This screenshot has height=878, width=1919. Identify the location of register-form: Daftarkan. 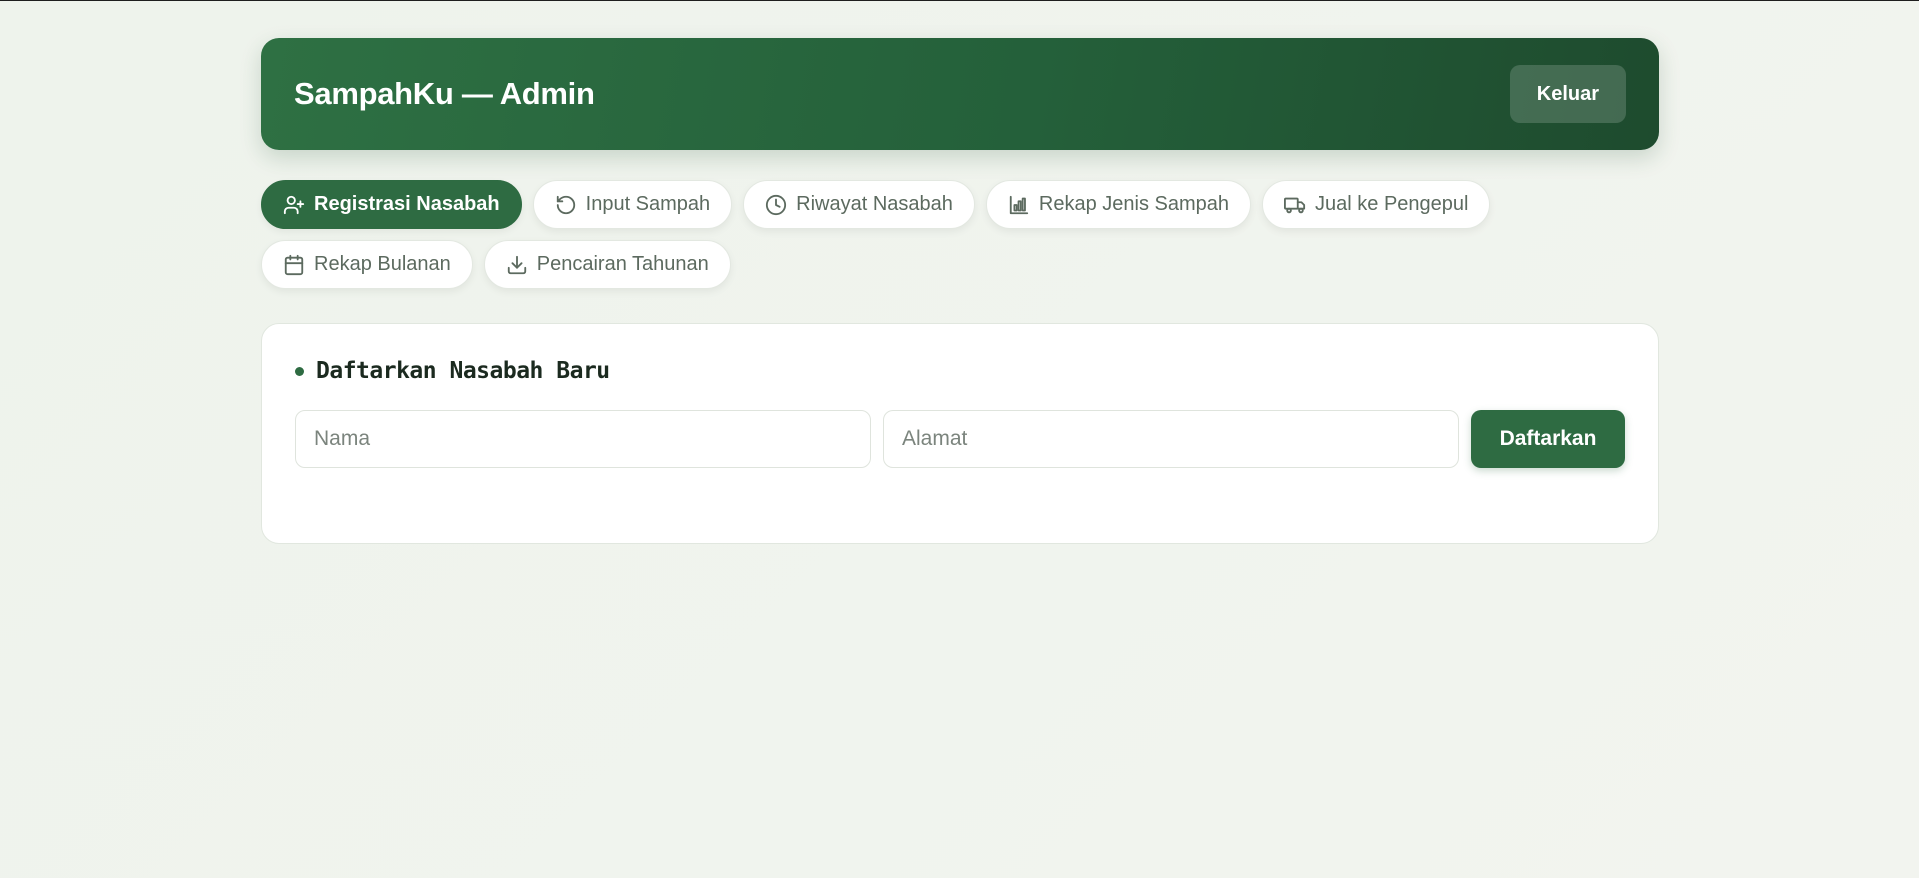
(960, 439).